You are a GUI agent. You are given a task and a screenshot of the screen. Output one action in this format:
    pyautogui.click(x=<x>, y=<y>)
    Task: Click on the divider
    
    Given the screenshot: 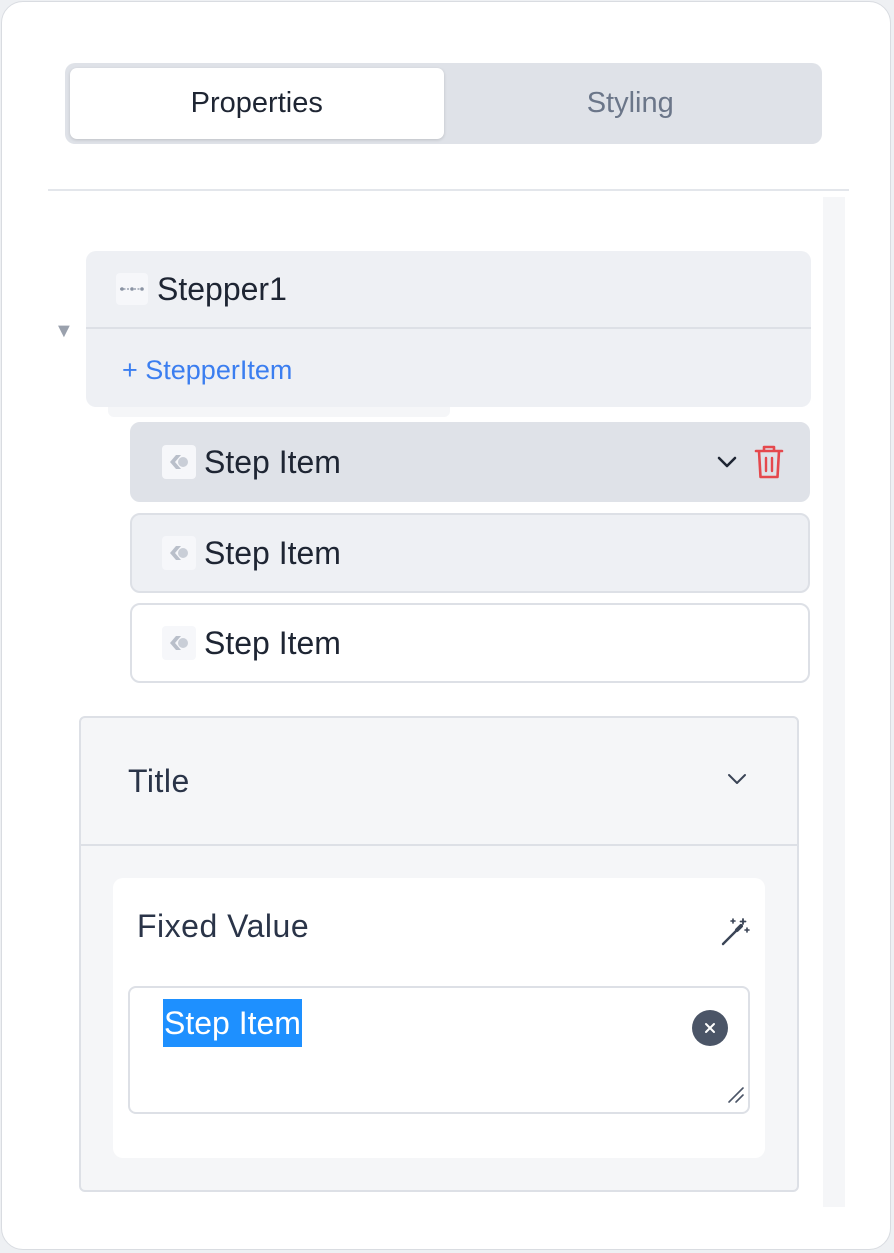 What is the action you would take?
    pyautogui.click(x=448, y=190)
    